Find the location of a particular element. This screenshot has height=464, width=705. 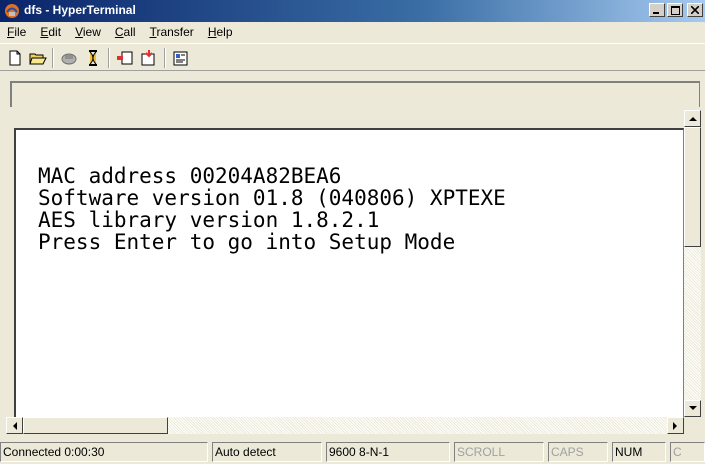

window-title: dfs - HyperTerminal is located at coordinates (80, 10).